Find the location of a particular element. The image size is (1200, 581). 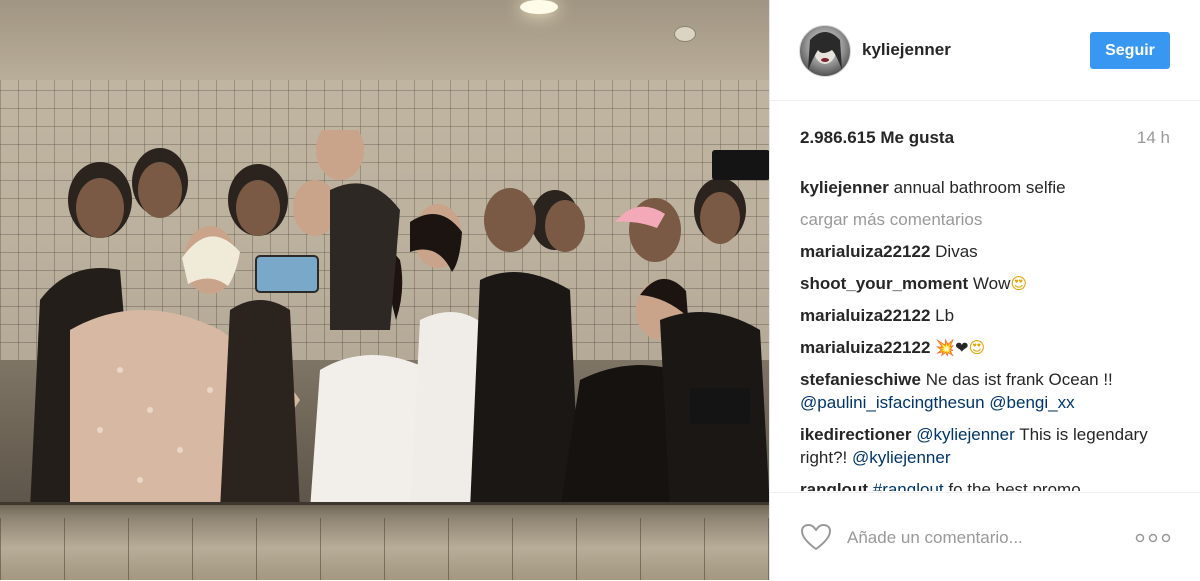

follow-button: Seguir is located at coordinates (1130, 50).